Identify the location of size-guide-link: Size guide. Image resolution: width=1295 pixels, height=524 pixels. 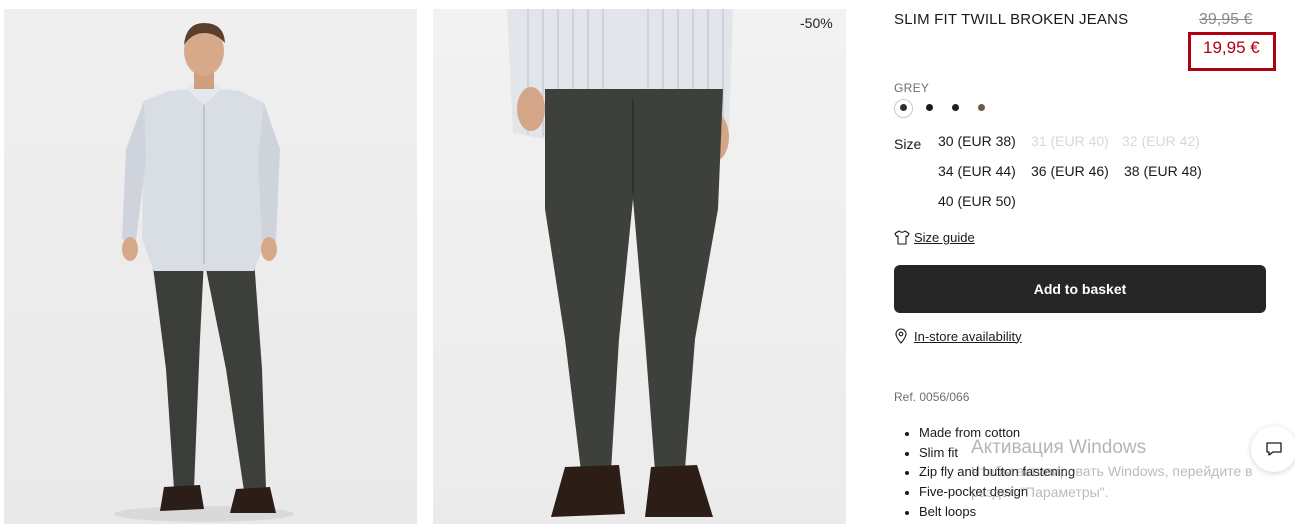
(934, 237).